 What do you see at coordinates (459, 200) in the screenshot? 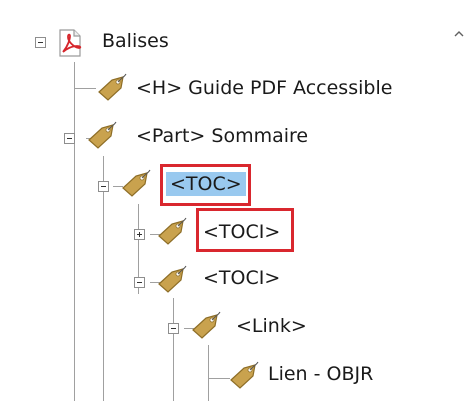
I see `vertical-scrollbar` at bounding box center [459, 200].